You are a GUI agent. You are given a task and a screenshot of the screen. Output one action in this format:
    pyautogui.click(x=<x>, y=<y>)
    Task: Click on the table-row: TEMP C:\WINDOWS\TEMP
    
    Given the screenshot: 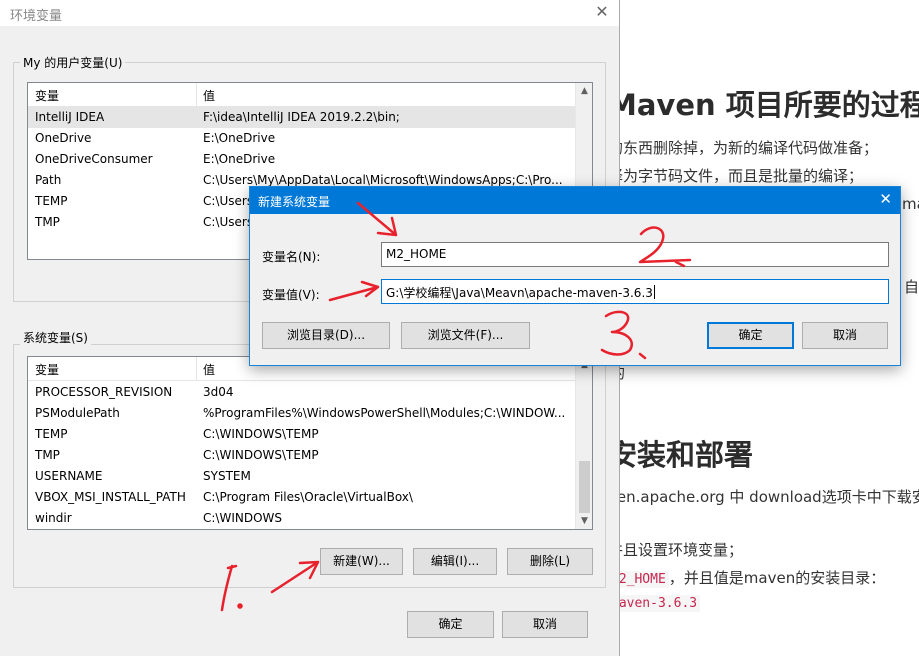 What is the action you would take?
    pyautogui.click(x=310, y=434)
    